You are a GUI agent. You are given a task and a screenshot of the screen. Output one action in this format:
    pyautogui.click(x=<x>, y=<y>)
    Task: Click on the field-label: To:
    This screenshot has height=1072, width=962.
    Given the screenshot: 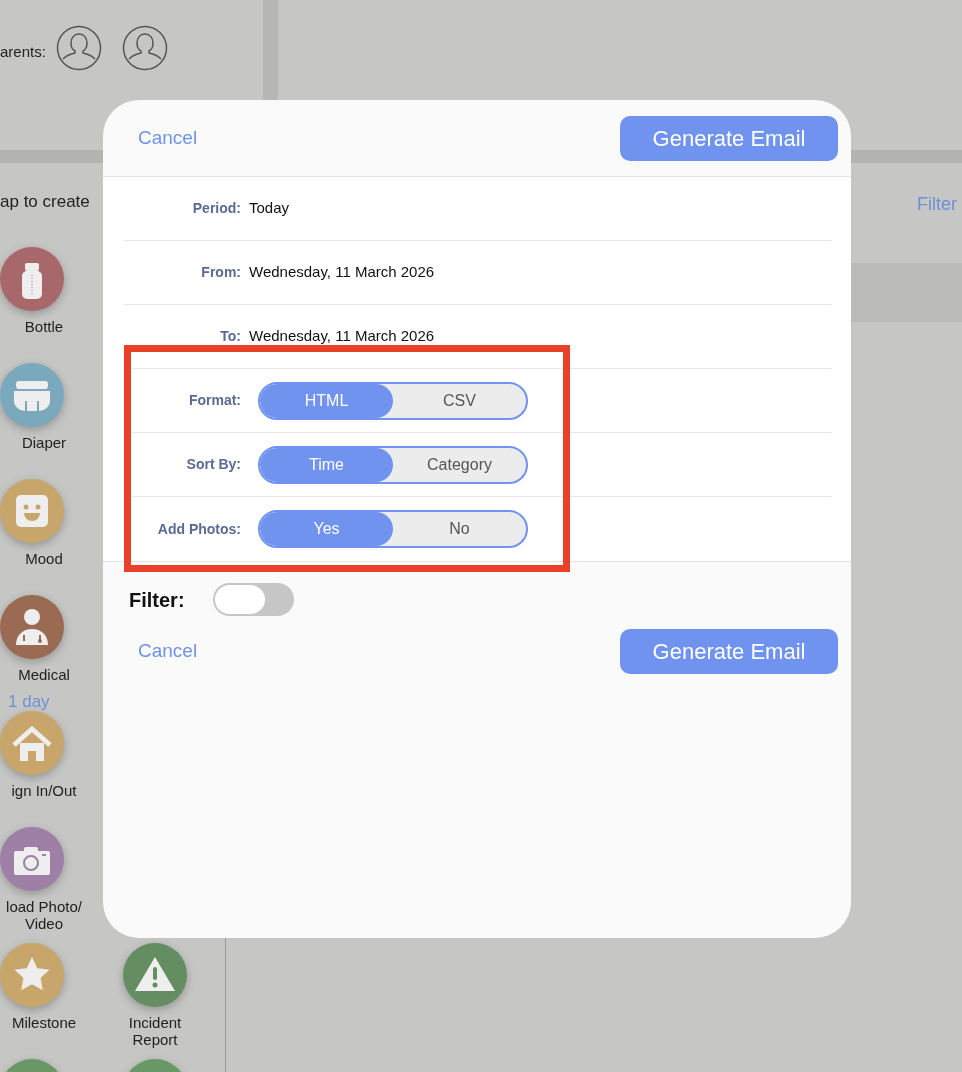 What is the action you would take?
    pyautogui.click(x=230, y=336)
    